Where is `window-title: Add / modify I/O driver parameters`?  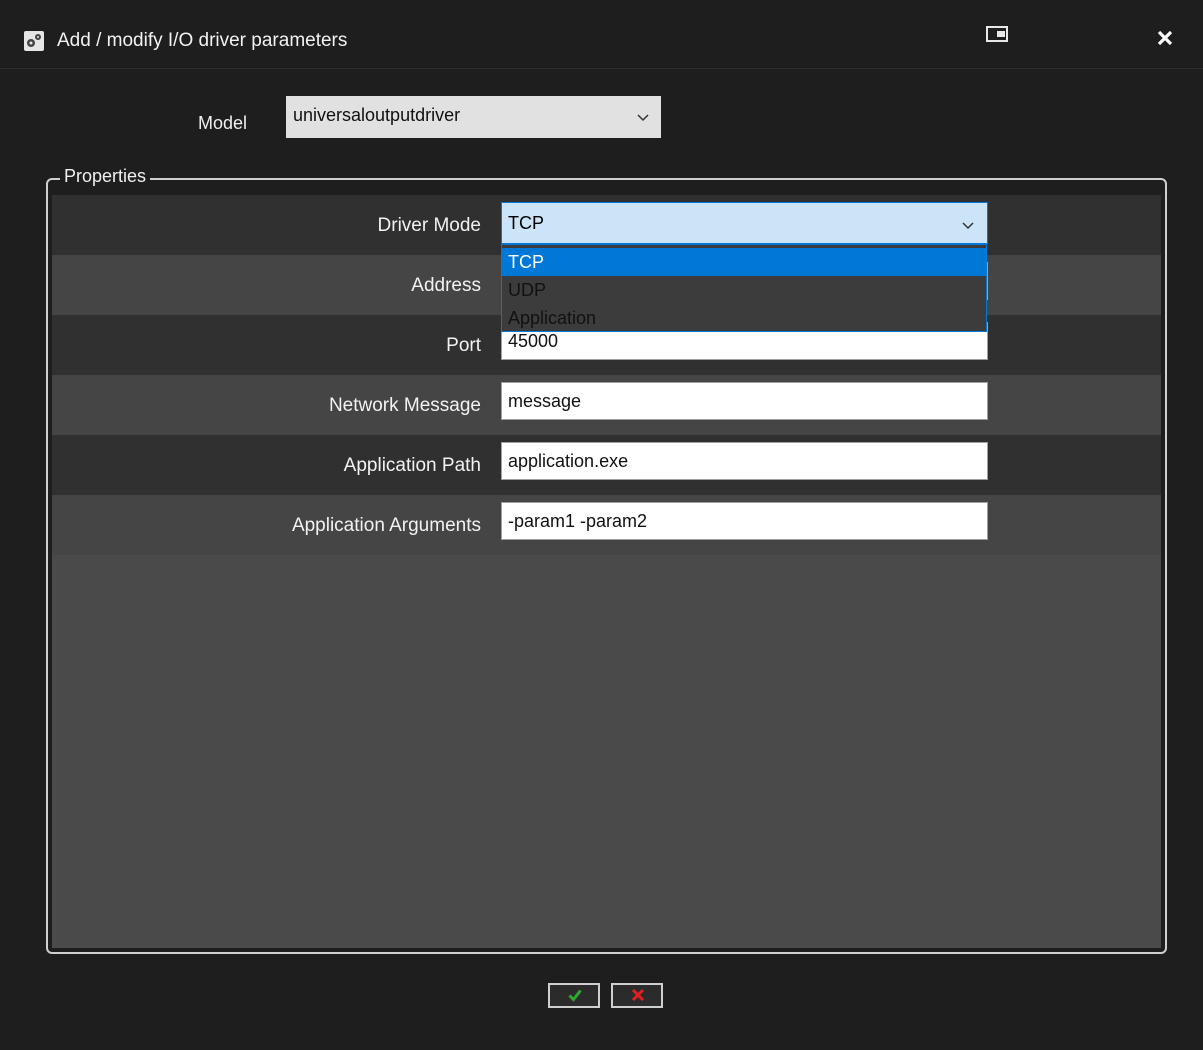 window-title: Add / modify I/O driver parameters is located at coordinates (202, 40).